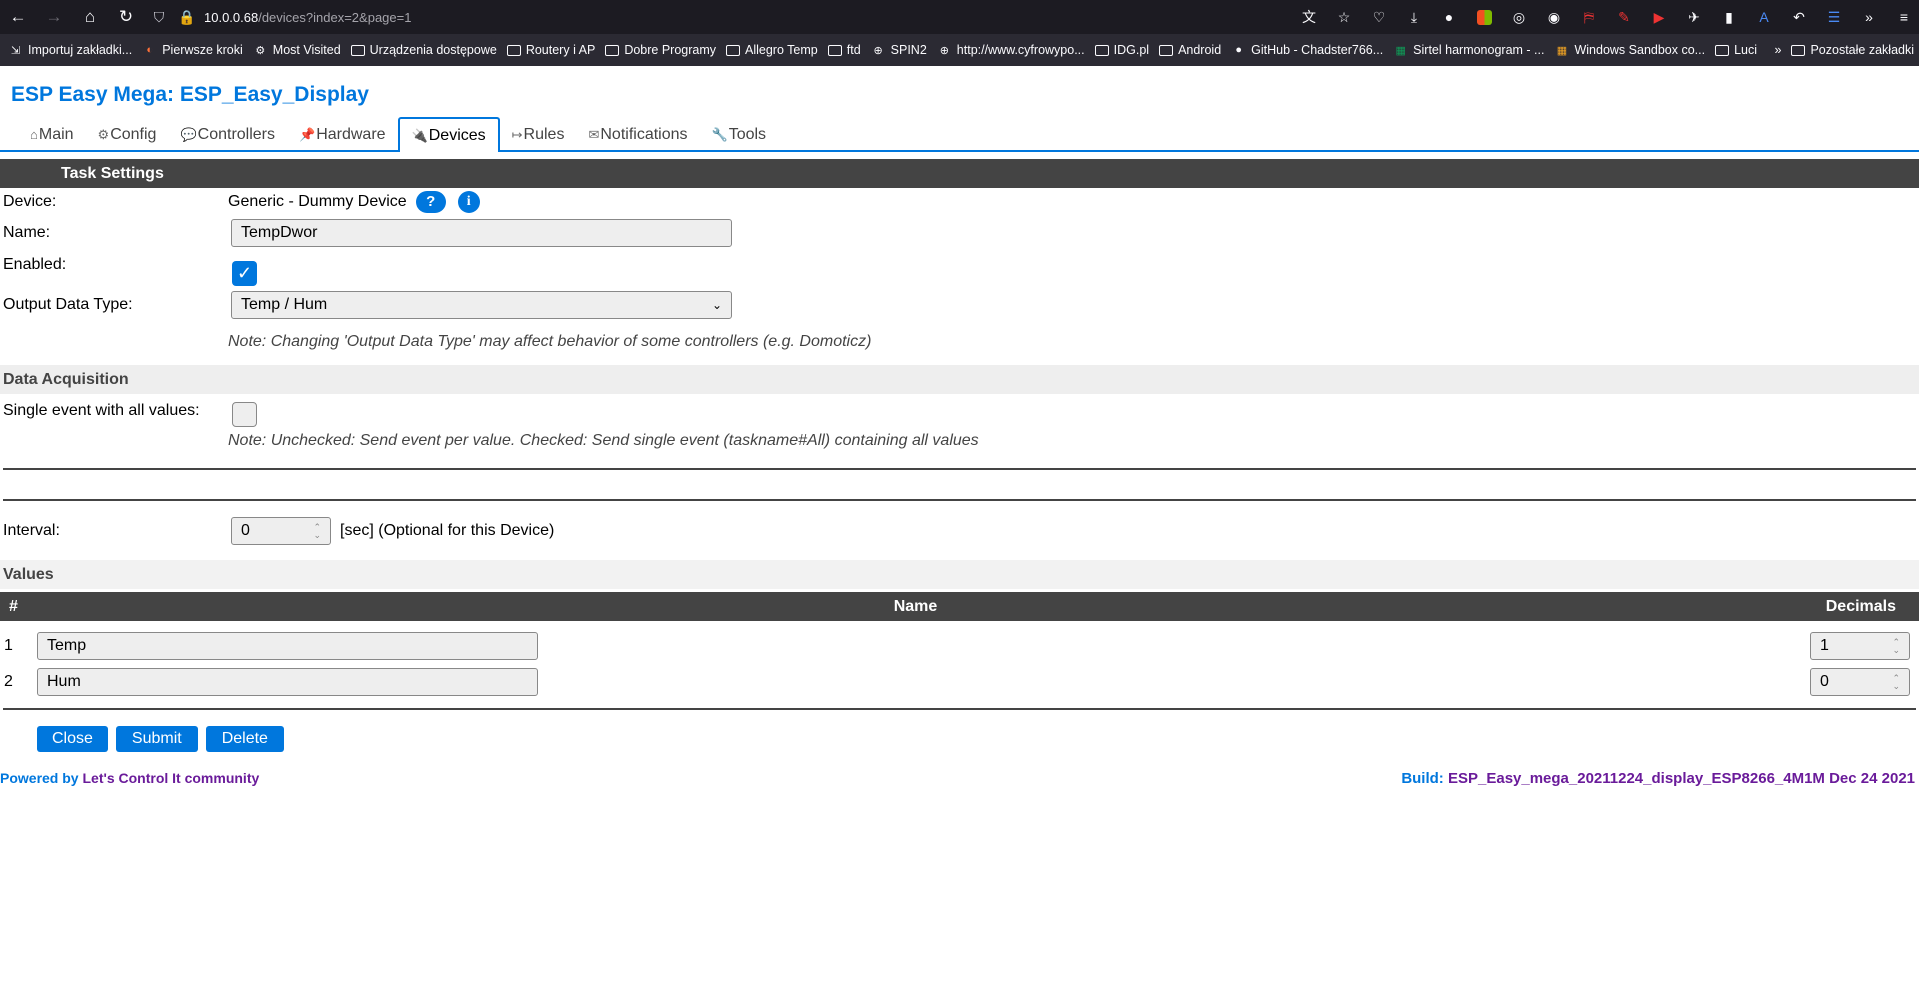  Describe the element at coordinates (1860, 646) in the screenshot. I see `value-decimals-input: 1 ⌃ ⌄` at that location.